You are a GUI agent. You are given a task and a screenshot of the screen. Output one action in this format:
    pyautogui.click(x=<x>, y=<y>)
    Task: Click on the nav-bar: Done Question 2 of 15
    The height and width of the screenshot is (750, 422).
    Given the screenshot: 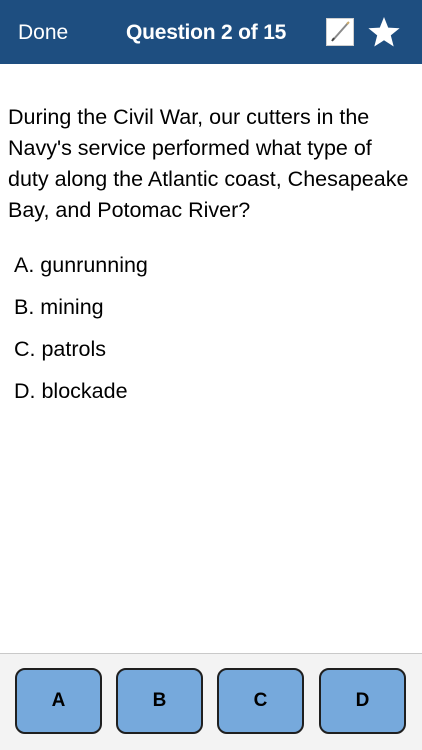 What is the action you would take?
    pyautogui.click(x=211, y=32)
    